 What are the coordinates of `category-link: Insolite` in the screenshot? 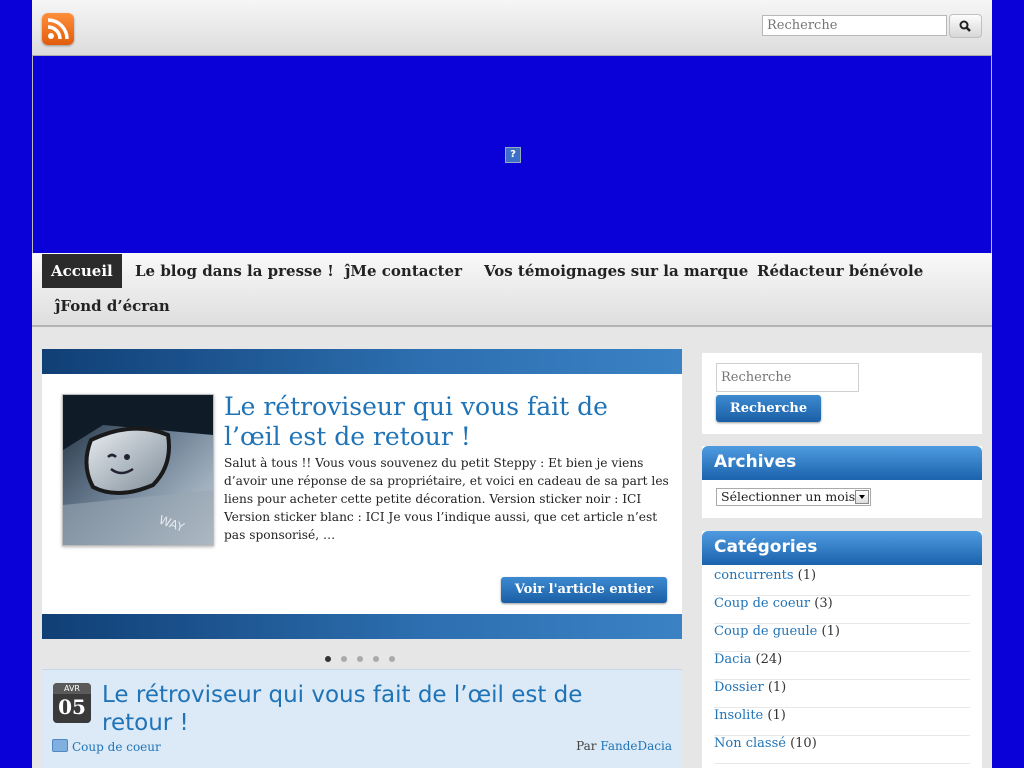 It's located at (738, 715).